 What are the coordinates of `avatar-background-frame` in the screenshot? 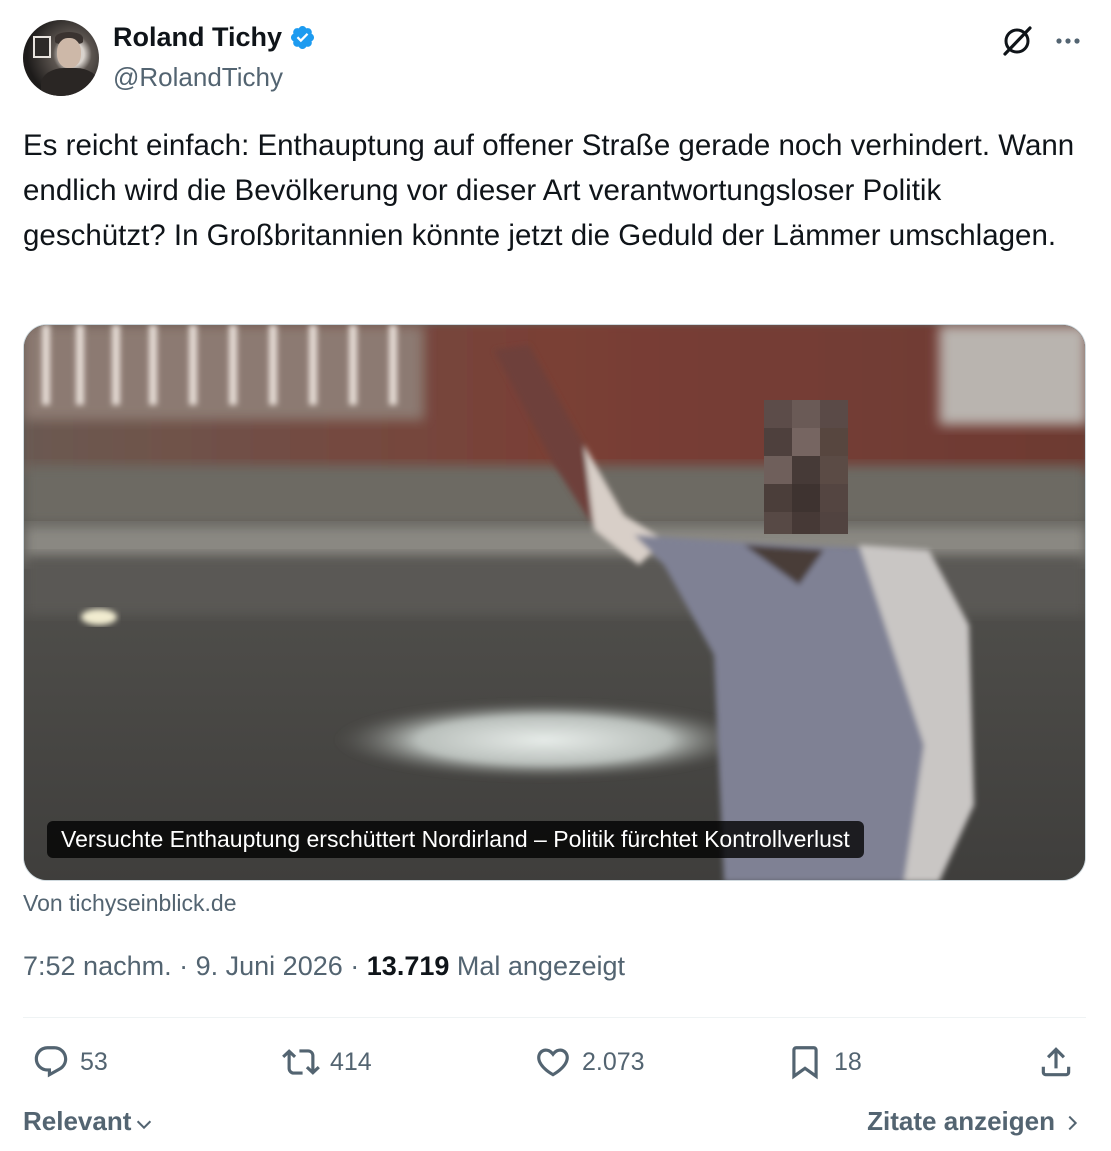 It's located at (42, 47).